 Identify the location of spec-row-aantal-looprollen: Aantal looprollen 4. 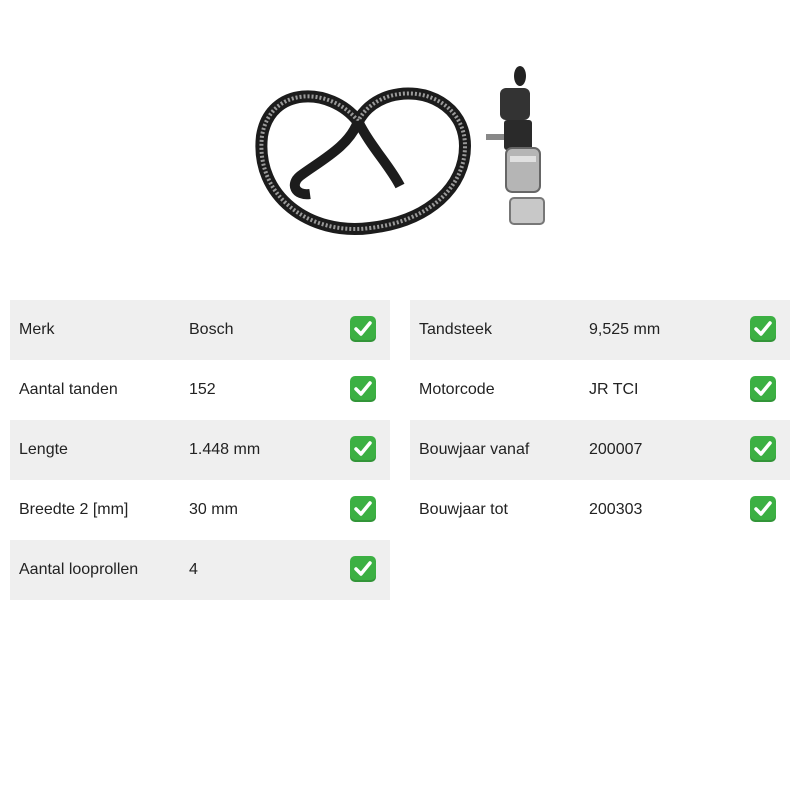
(200, 570).